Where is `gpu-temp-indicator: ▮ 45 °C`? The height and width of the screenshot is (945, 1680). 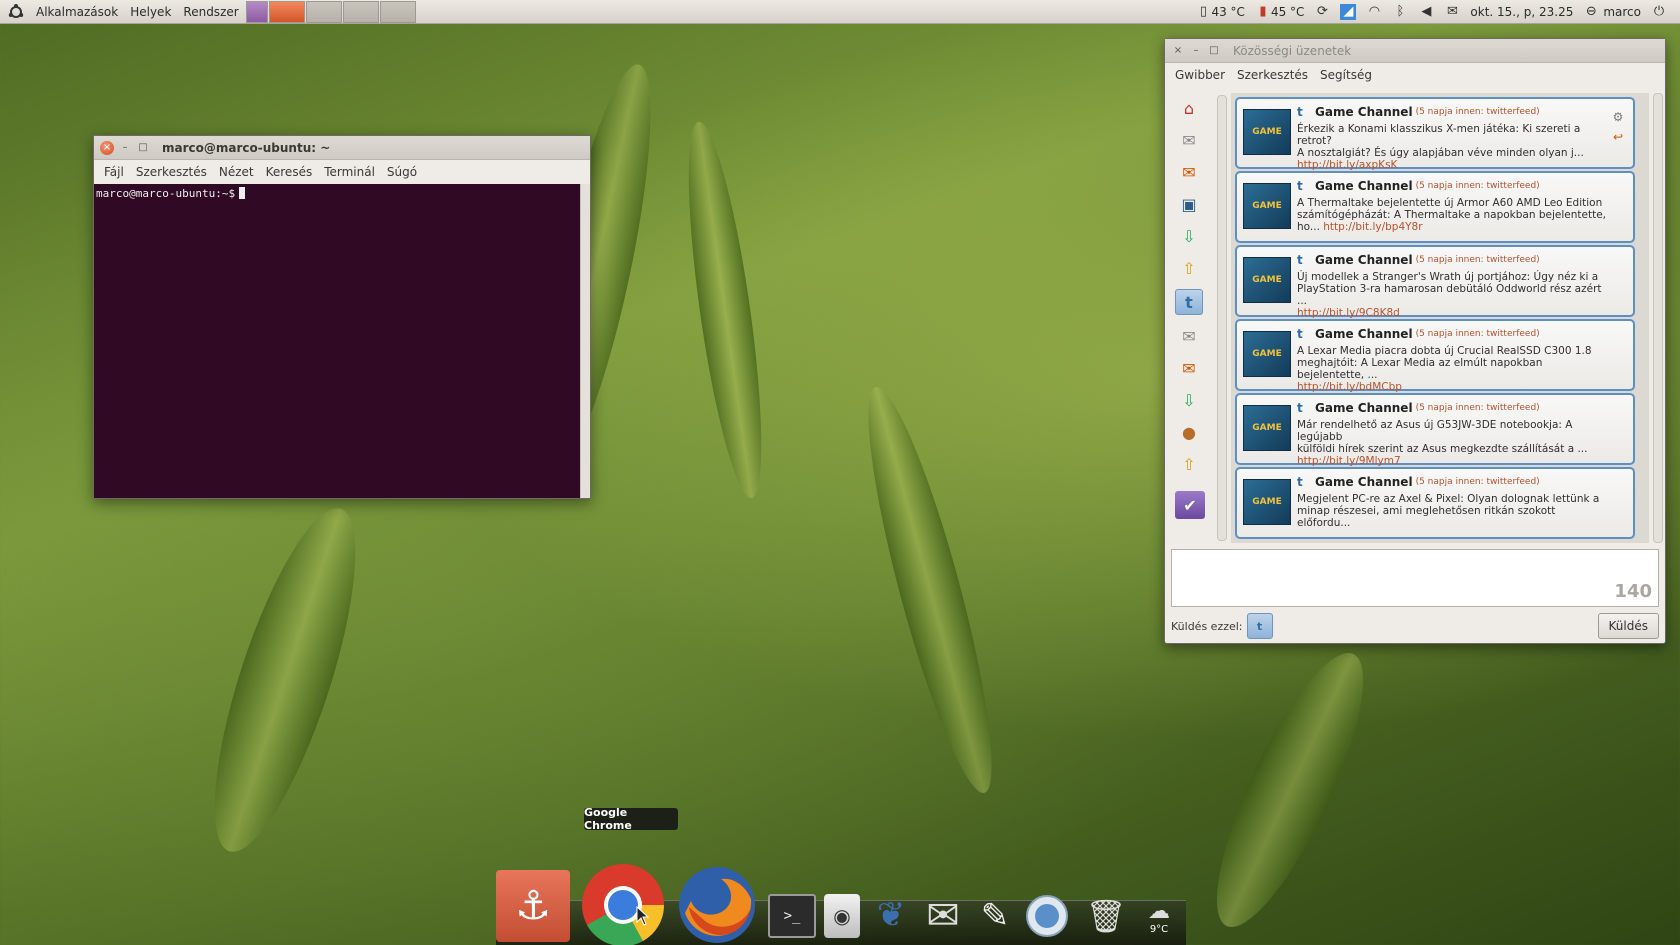 gpu-temp-indicator: ▮ 45 °C is located at coordinates (1279, 12).